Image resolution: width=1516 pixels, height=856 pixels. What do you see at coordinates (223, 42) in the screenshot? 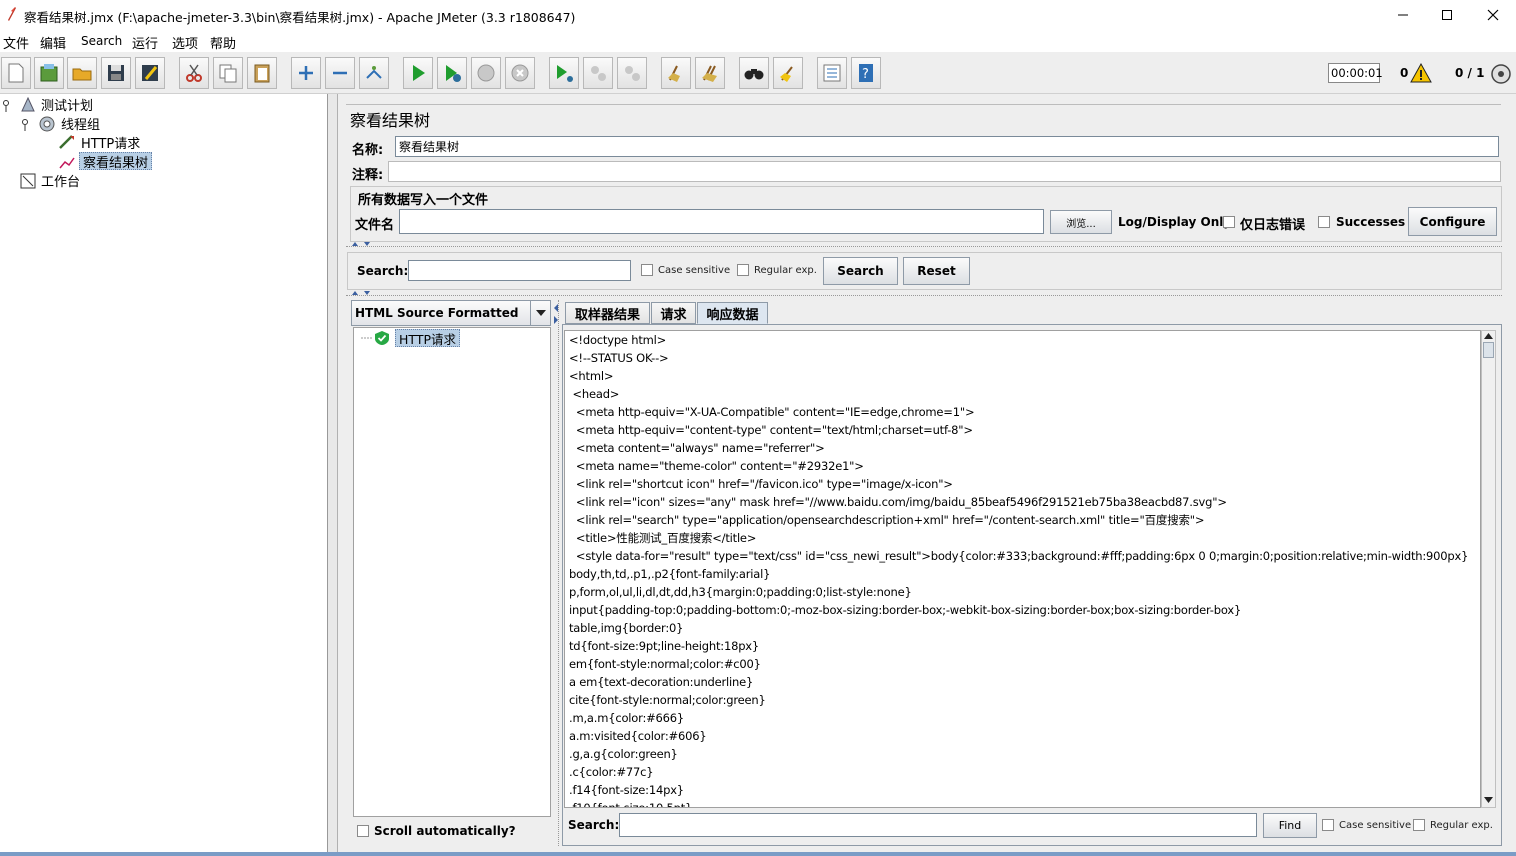
I see `menu-help: 帮助` at bounding box center [223, 42].